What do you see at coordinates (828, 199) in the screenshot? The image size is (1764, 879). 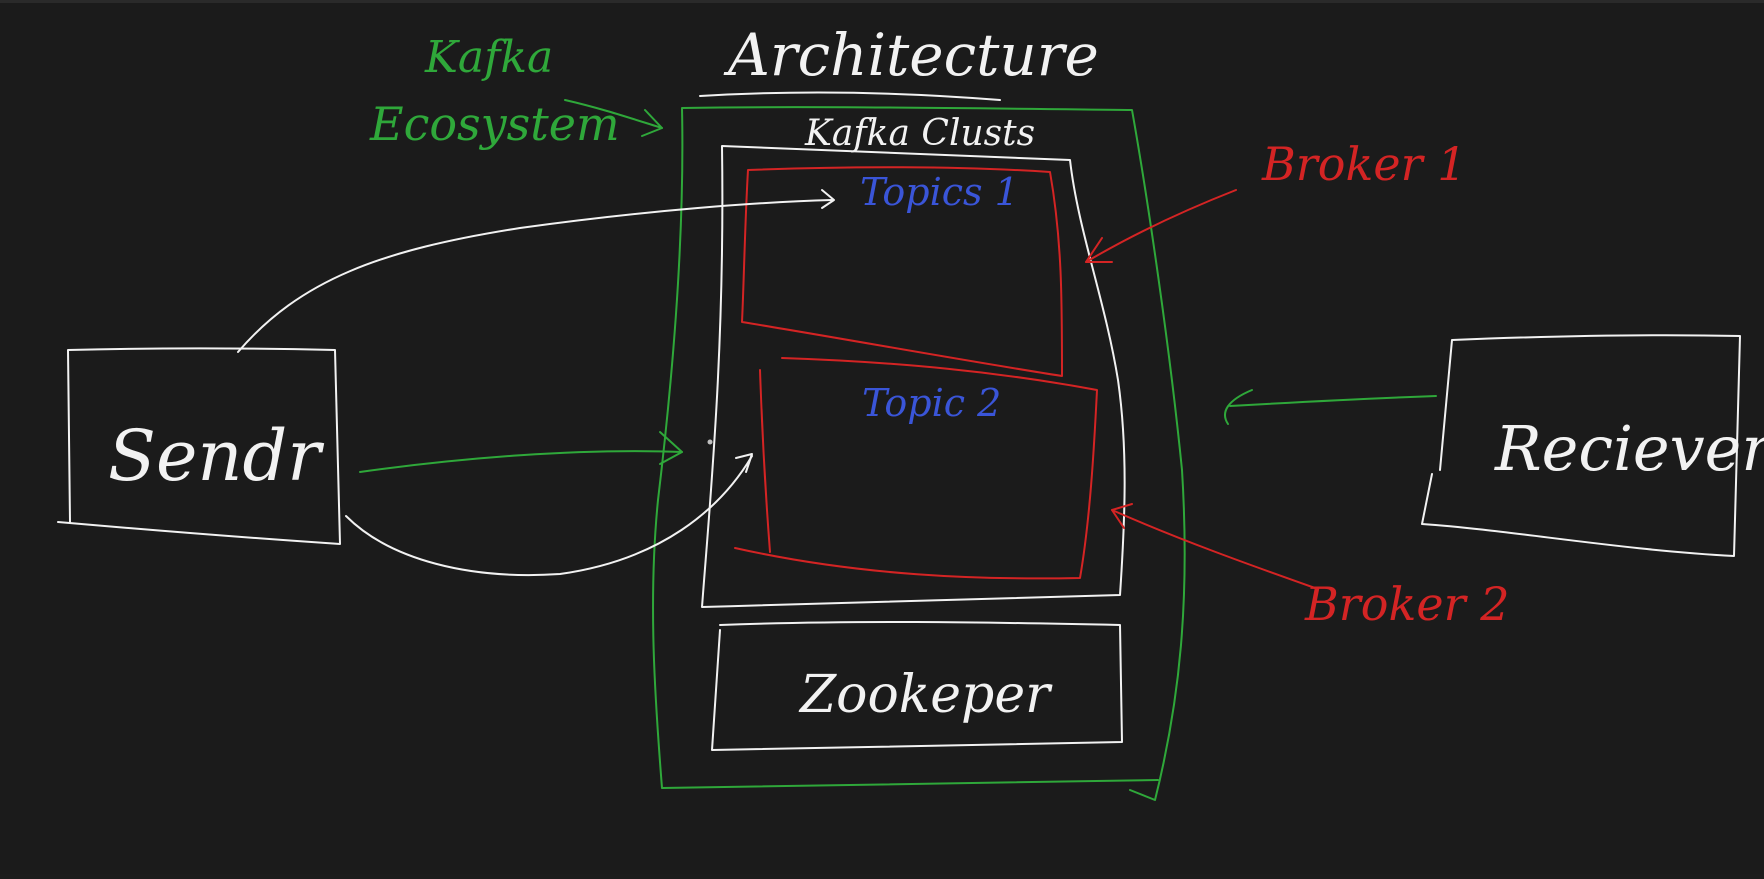 I see `sender-to-topic1-arrowhead` at bounding box center [828, 199].